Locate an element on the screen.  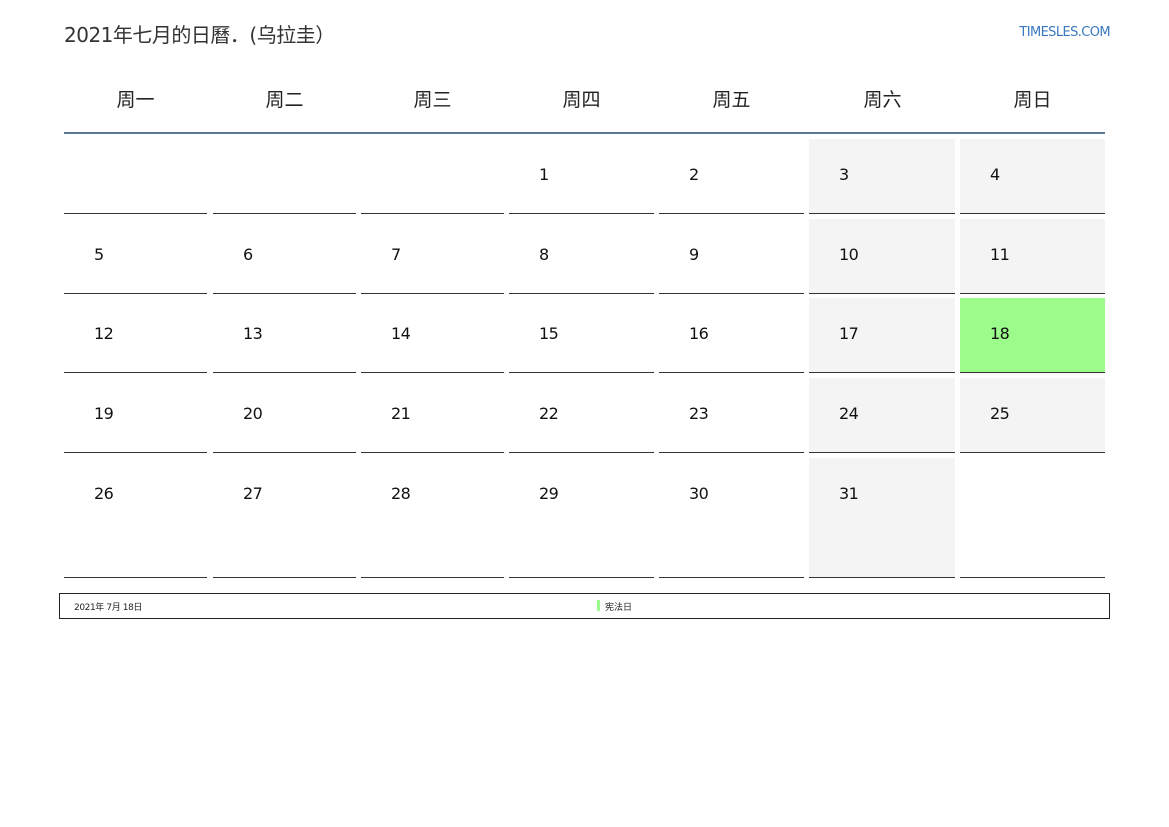
day-number: 8 is located at coordinates (544, 254).